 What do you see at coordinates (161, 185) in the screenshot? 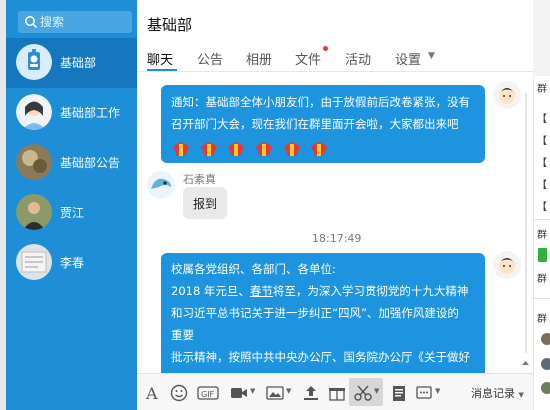
I see `sender-avatar` at bounding box center [161, 185].